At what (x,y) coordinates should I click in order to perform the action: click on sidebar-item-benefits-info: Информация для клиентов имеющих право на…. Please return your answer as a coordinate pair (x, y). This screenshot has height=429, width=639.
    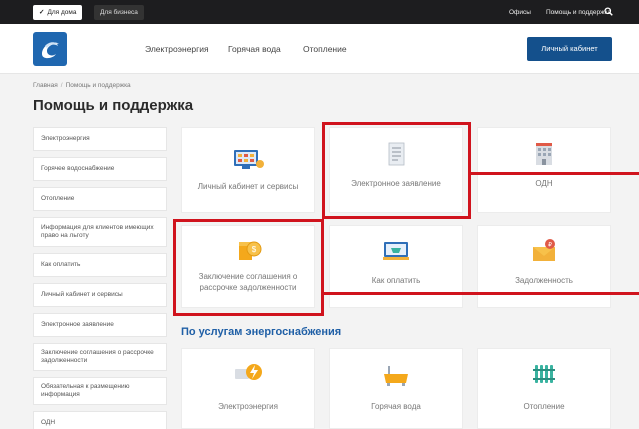
    Looking at the image, I should click on (100, 232).